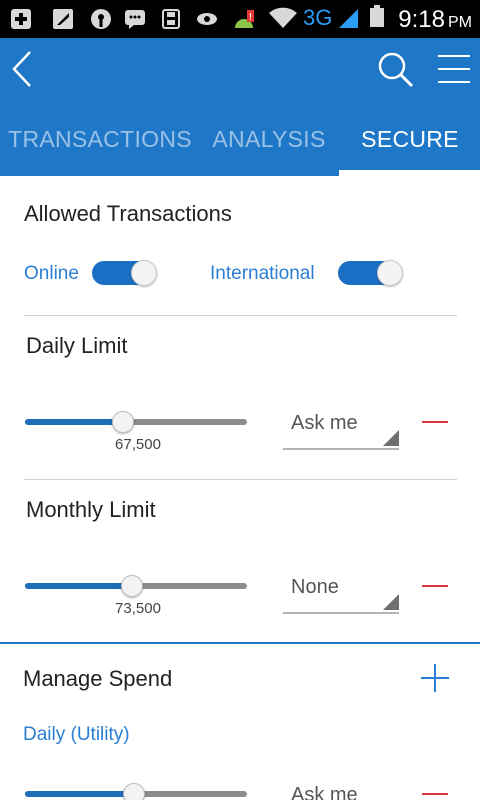 The width and height of the screenshot is (480, 800). What do you see at coordinates (435, 791) in the screenshot?
I see `daily-utility-remove-button` at bounding box center [435, 791].